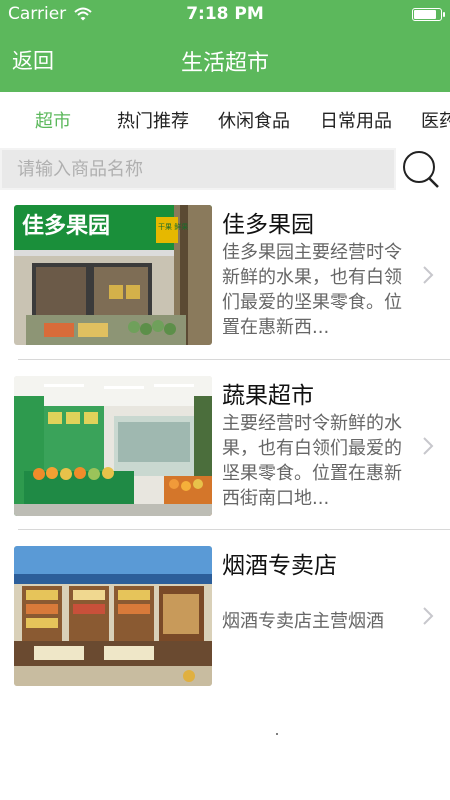  Describe the element at coordinates (224, 63) in the screenshot. I see `page-title: 生活超市` at that location.